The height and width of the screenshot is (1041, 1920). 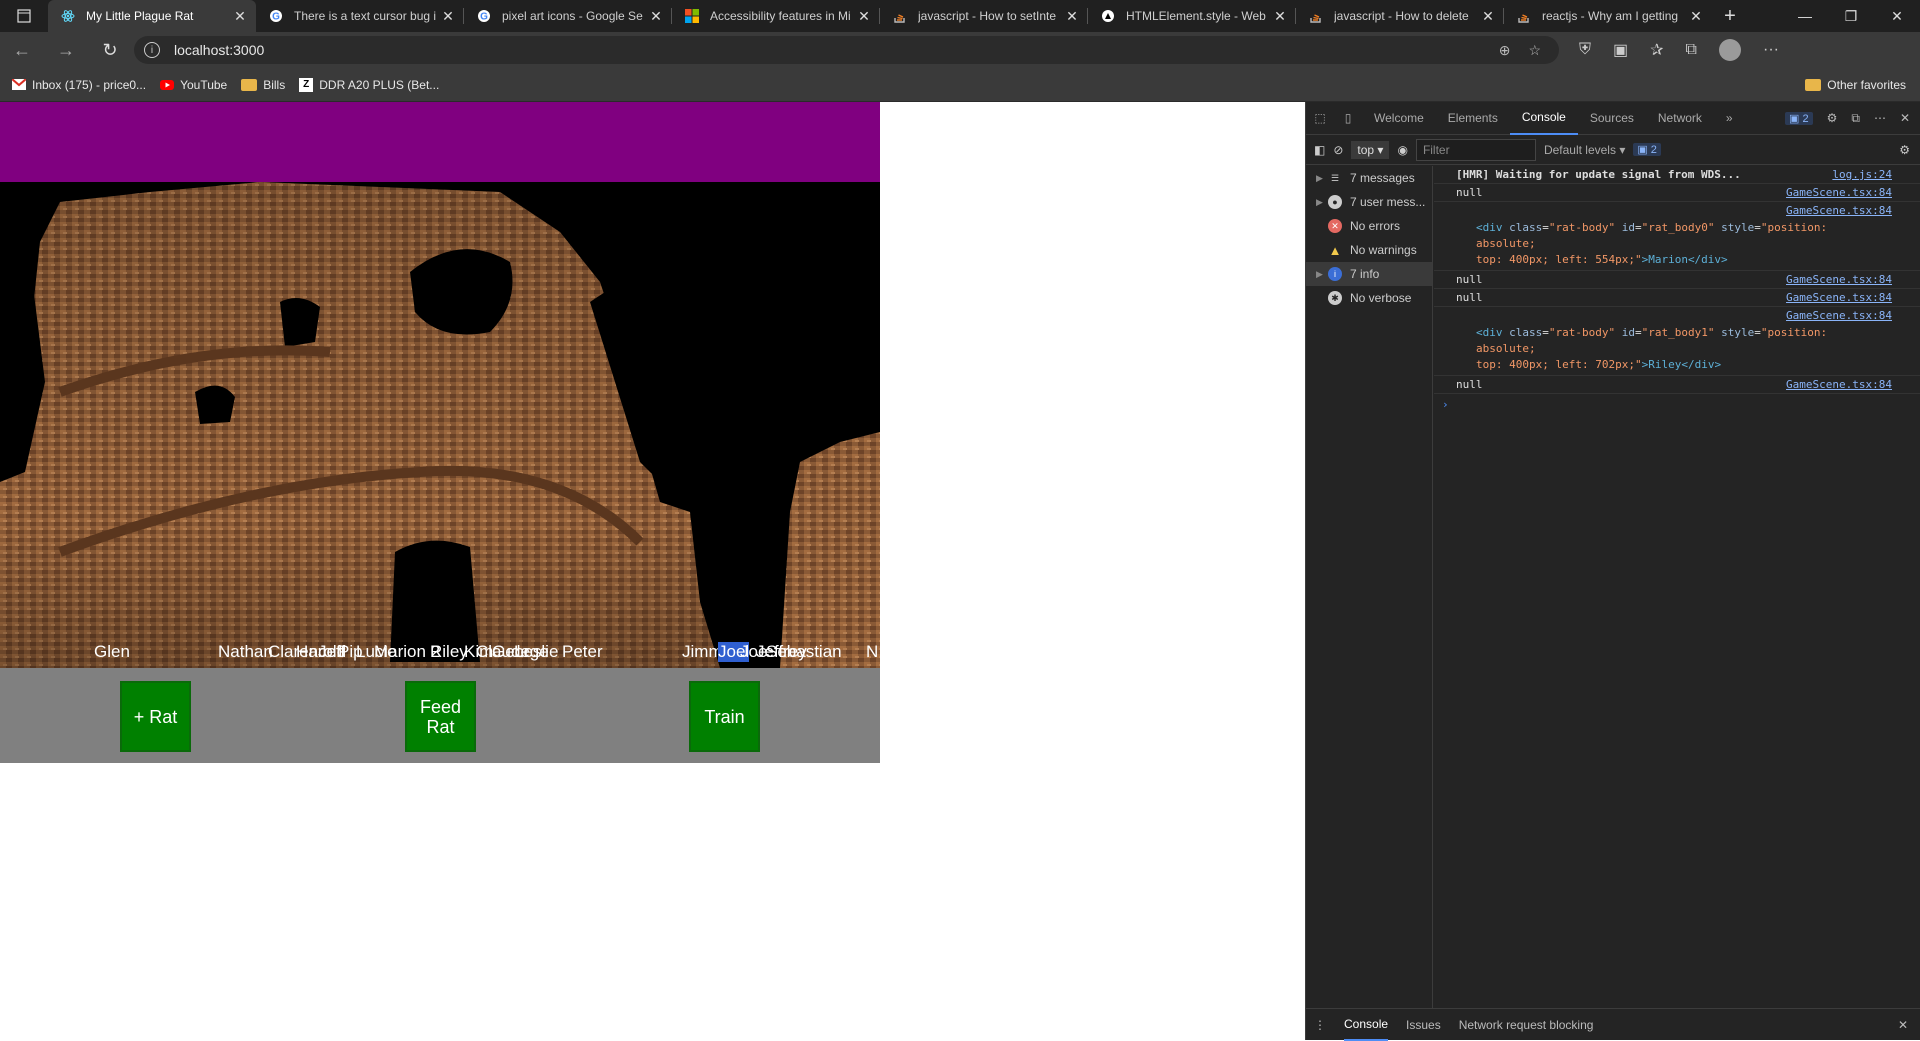 What do you see at coordinates (1469, 297) in the screenshot?
I see `message-text: null` at bounding box center [1469, 297].